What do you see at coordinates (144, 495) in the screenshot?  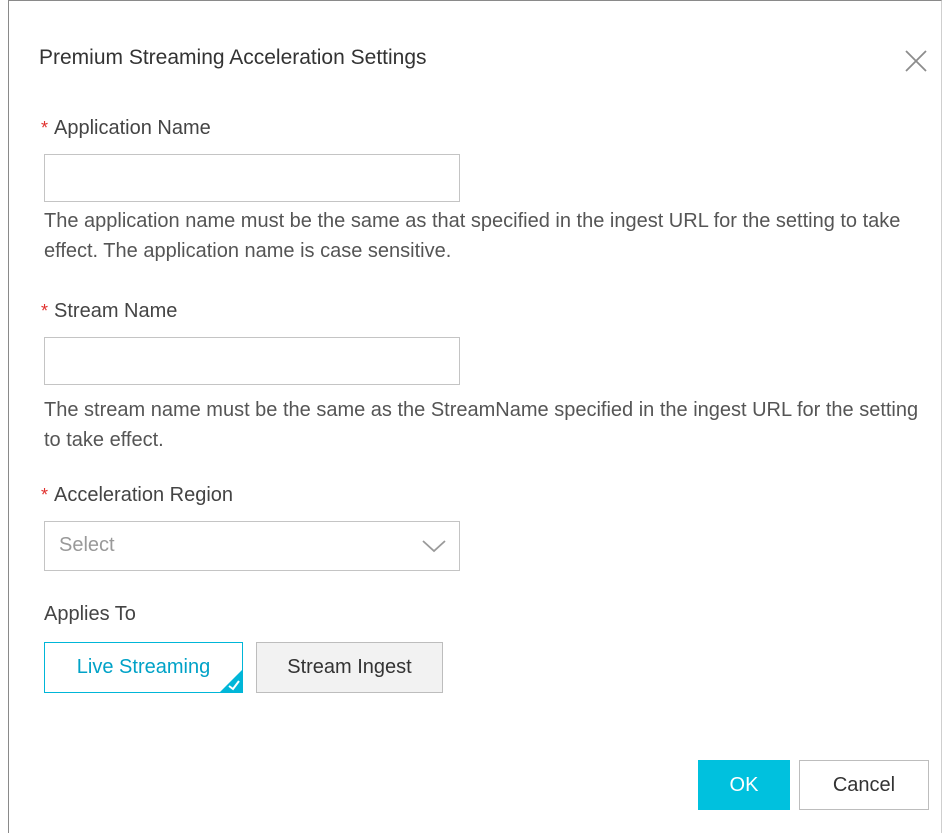 I see `acceleration-region-label-text: Acceleration Region` at bounding box center [144, 495].